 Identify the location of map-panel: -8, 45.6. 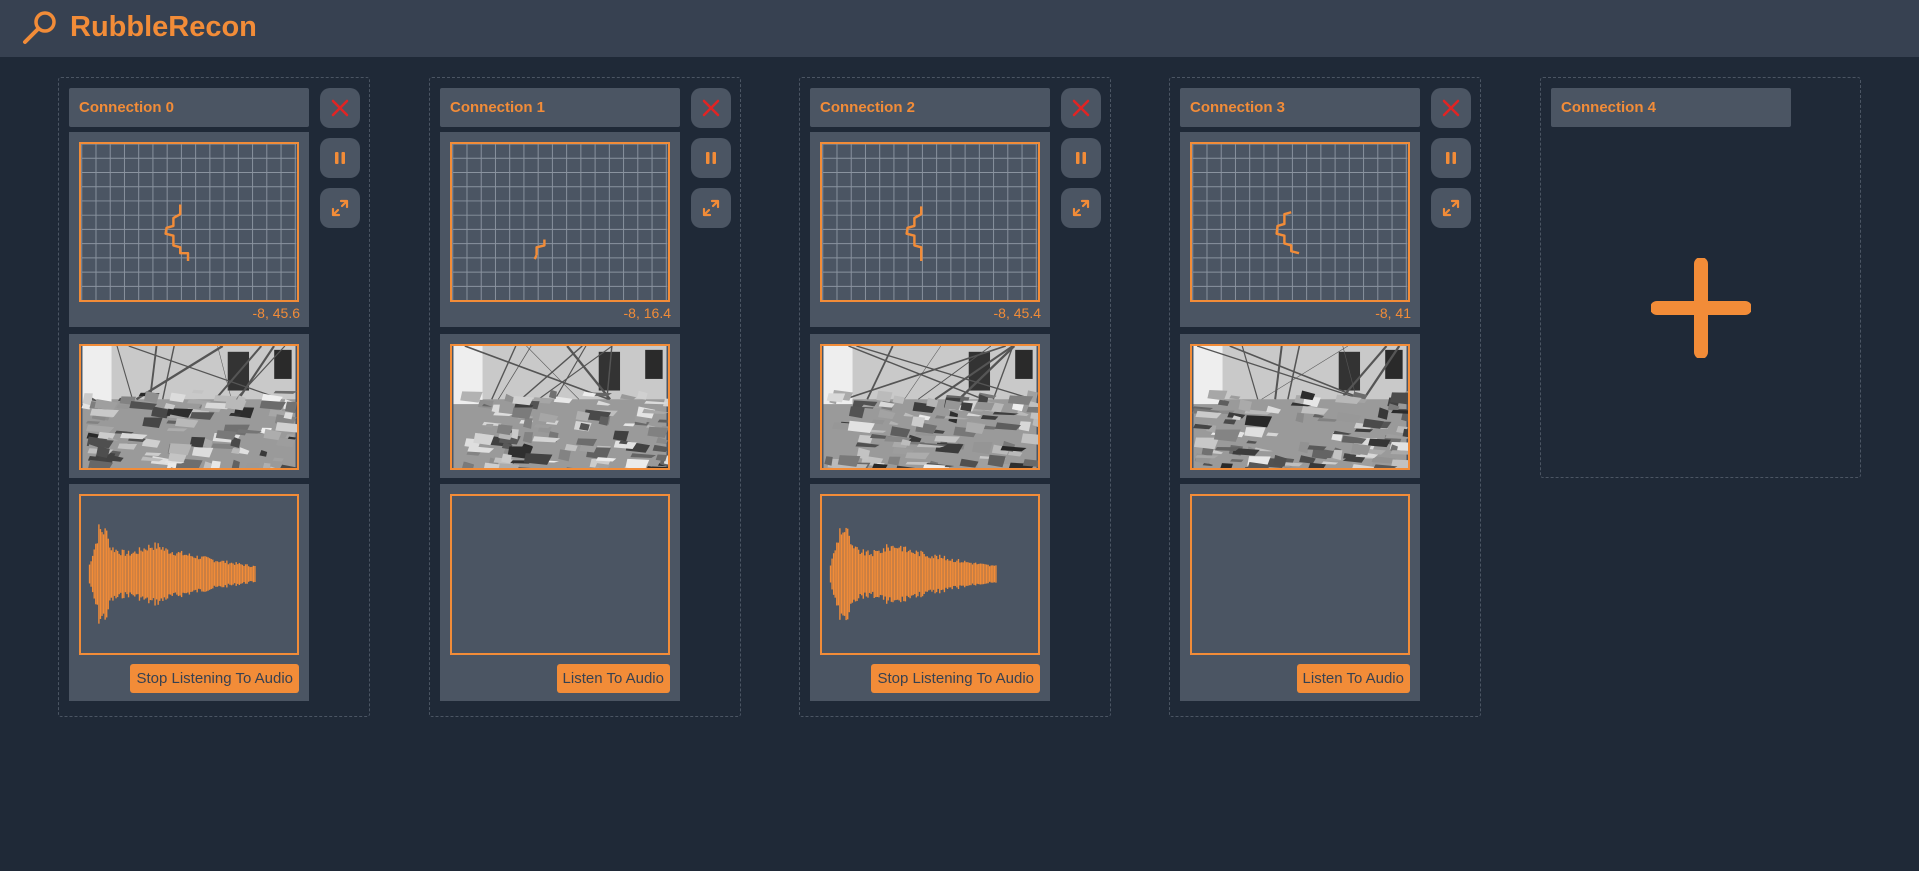
(189, 229).